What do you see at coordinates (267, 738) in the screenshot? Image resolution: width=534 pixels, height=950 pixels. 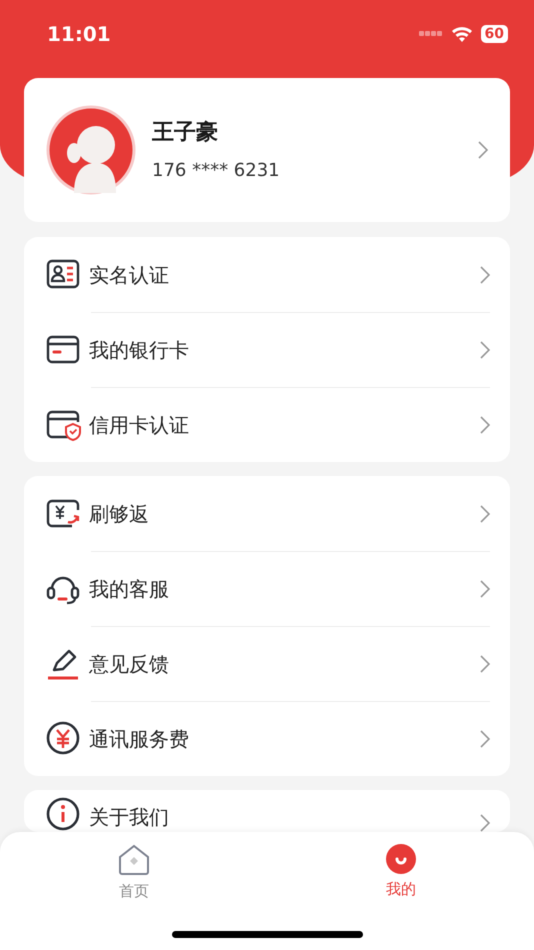 I see `menu-item: 通讯服务费` at bounding box center [267, 738].